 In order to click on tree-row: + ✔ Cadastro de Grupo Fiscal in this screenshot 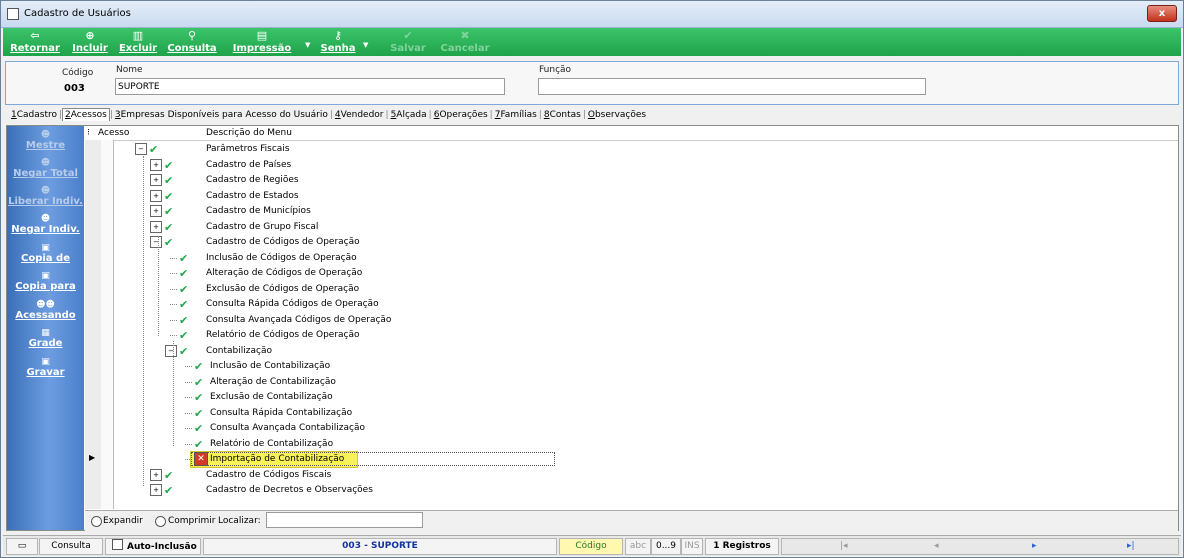, I will do `click(631, 228)`.